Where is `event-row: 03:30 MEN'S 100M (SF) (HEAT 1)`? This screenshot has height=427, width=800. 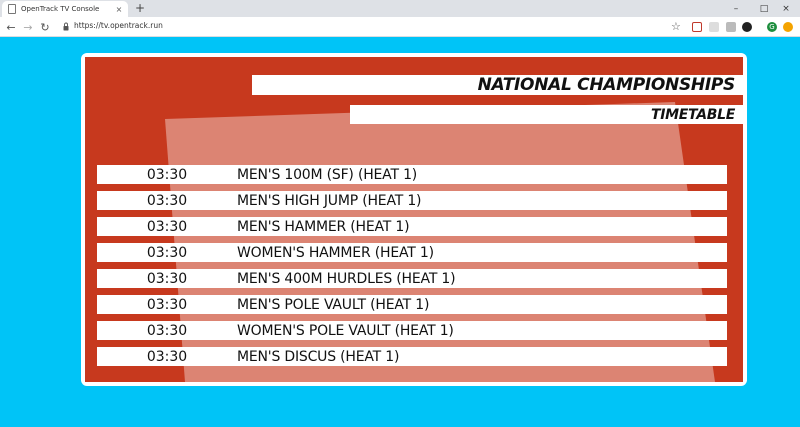
event-row: 03:30 MEN'S 100M (SF) (HEAT 1) is located at coordinates (412, 174).